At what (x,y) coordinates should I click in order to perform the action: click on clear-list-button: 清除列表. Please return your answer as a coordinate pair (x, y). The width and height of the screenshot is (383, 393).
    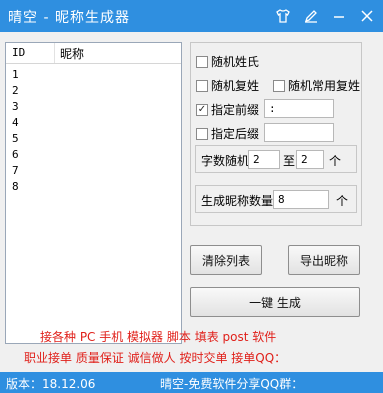
    Looking at the image, I should click on (226, 260).